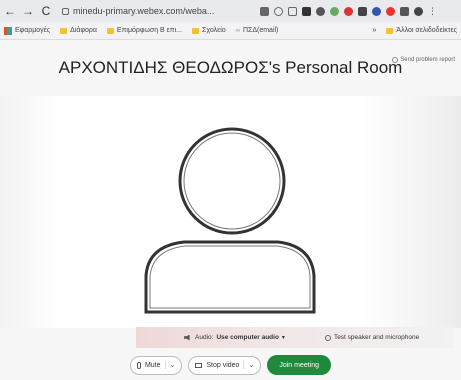  I want to click on speaker-icon, so click(187, 337).